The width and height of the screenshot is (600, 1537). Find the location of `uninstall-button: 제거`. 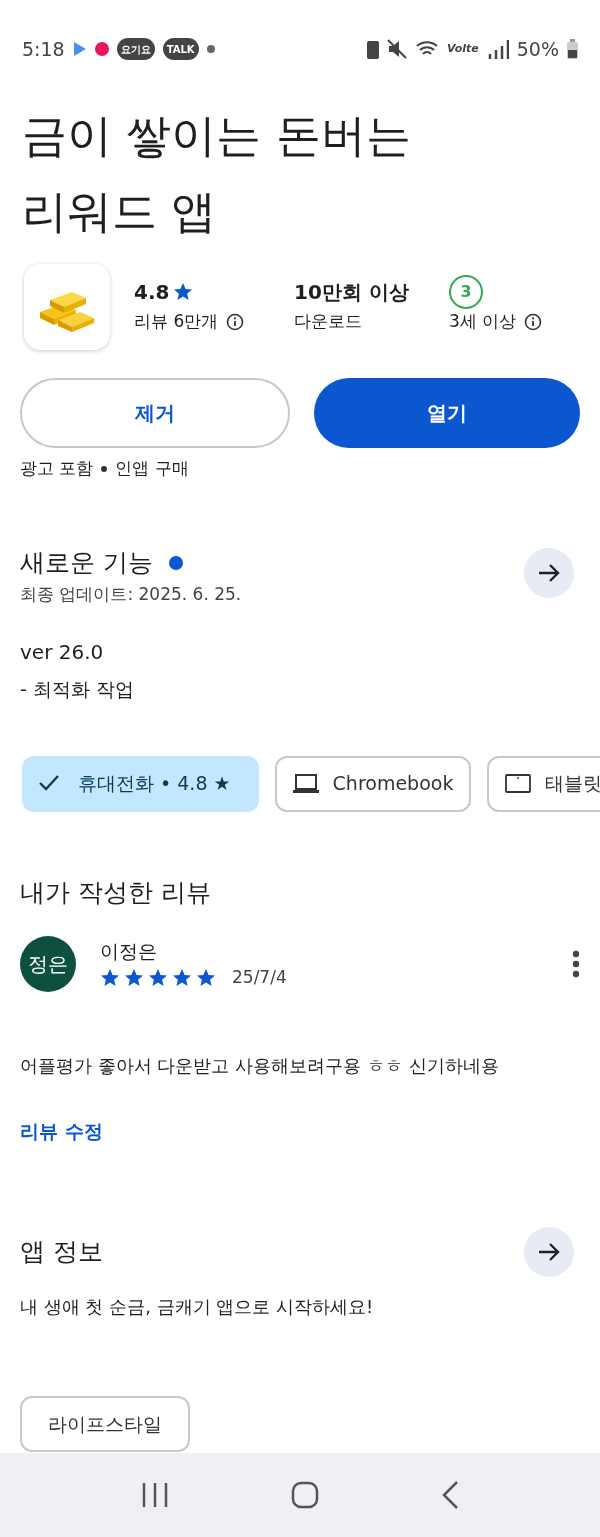

uninstall-button: 제거 is located at coordinates (155, 413).